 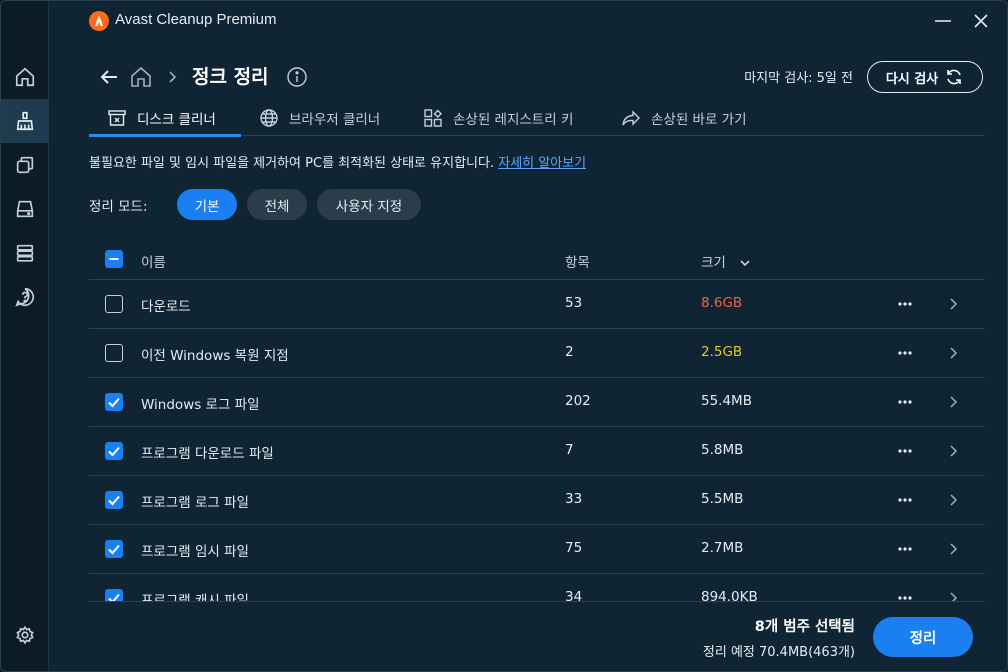 I want to click on row-name: 다운로드, so click(x=166, y=307).